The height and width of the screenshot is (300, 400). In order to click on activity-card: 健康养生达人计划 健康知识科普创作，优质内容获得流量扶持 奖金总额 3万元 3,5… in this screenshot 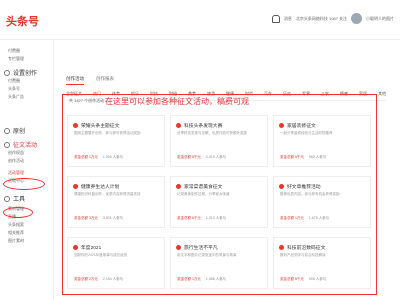, I will do `click(116, 202)`.